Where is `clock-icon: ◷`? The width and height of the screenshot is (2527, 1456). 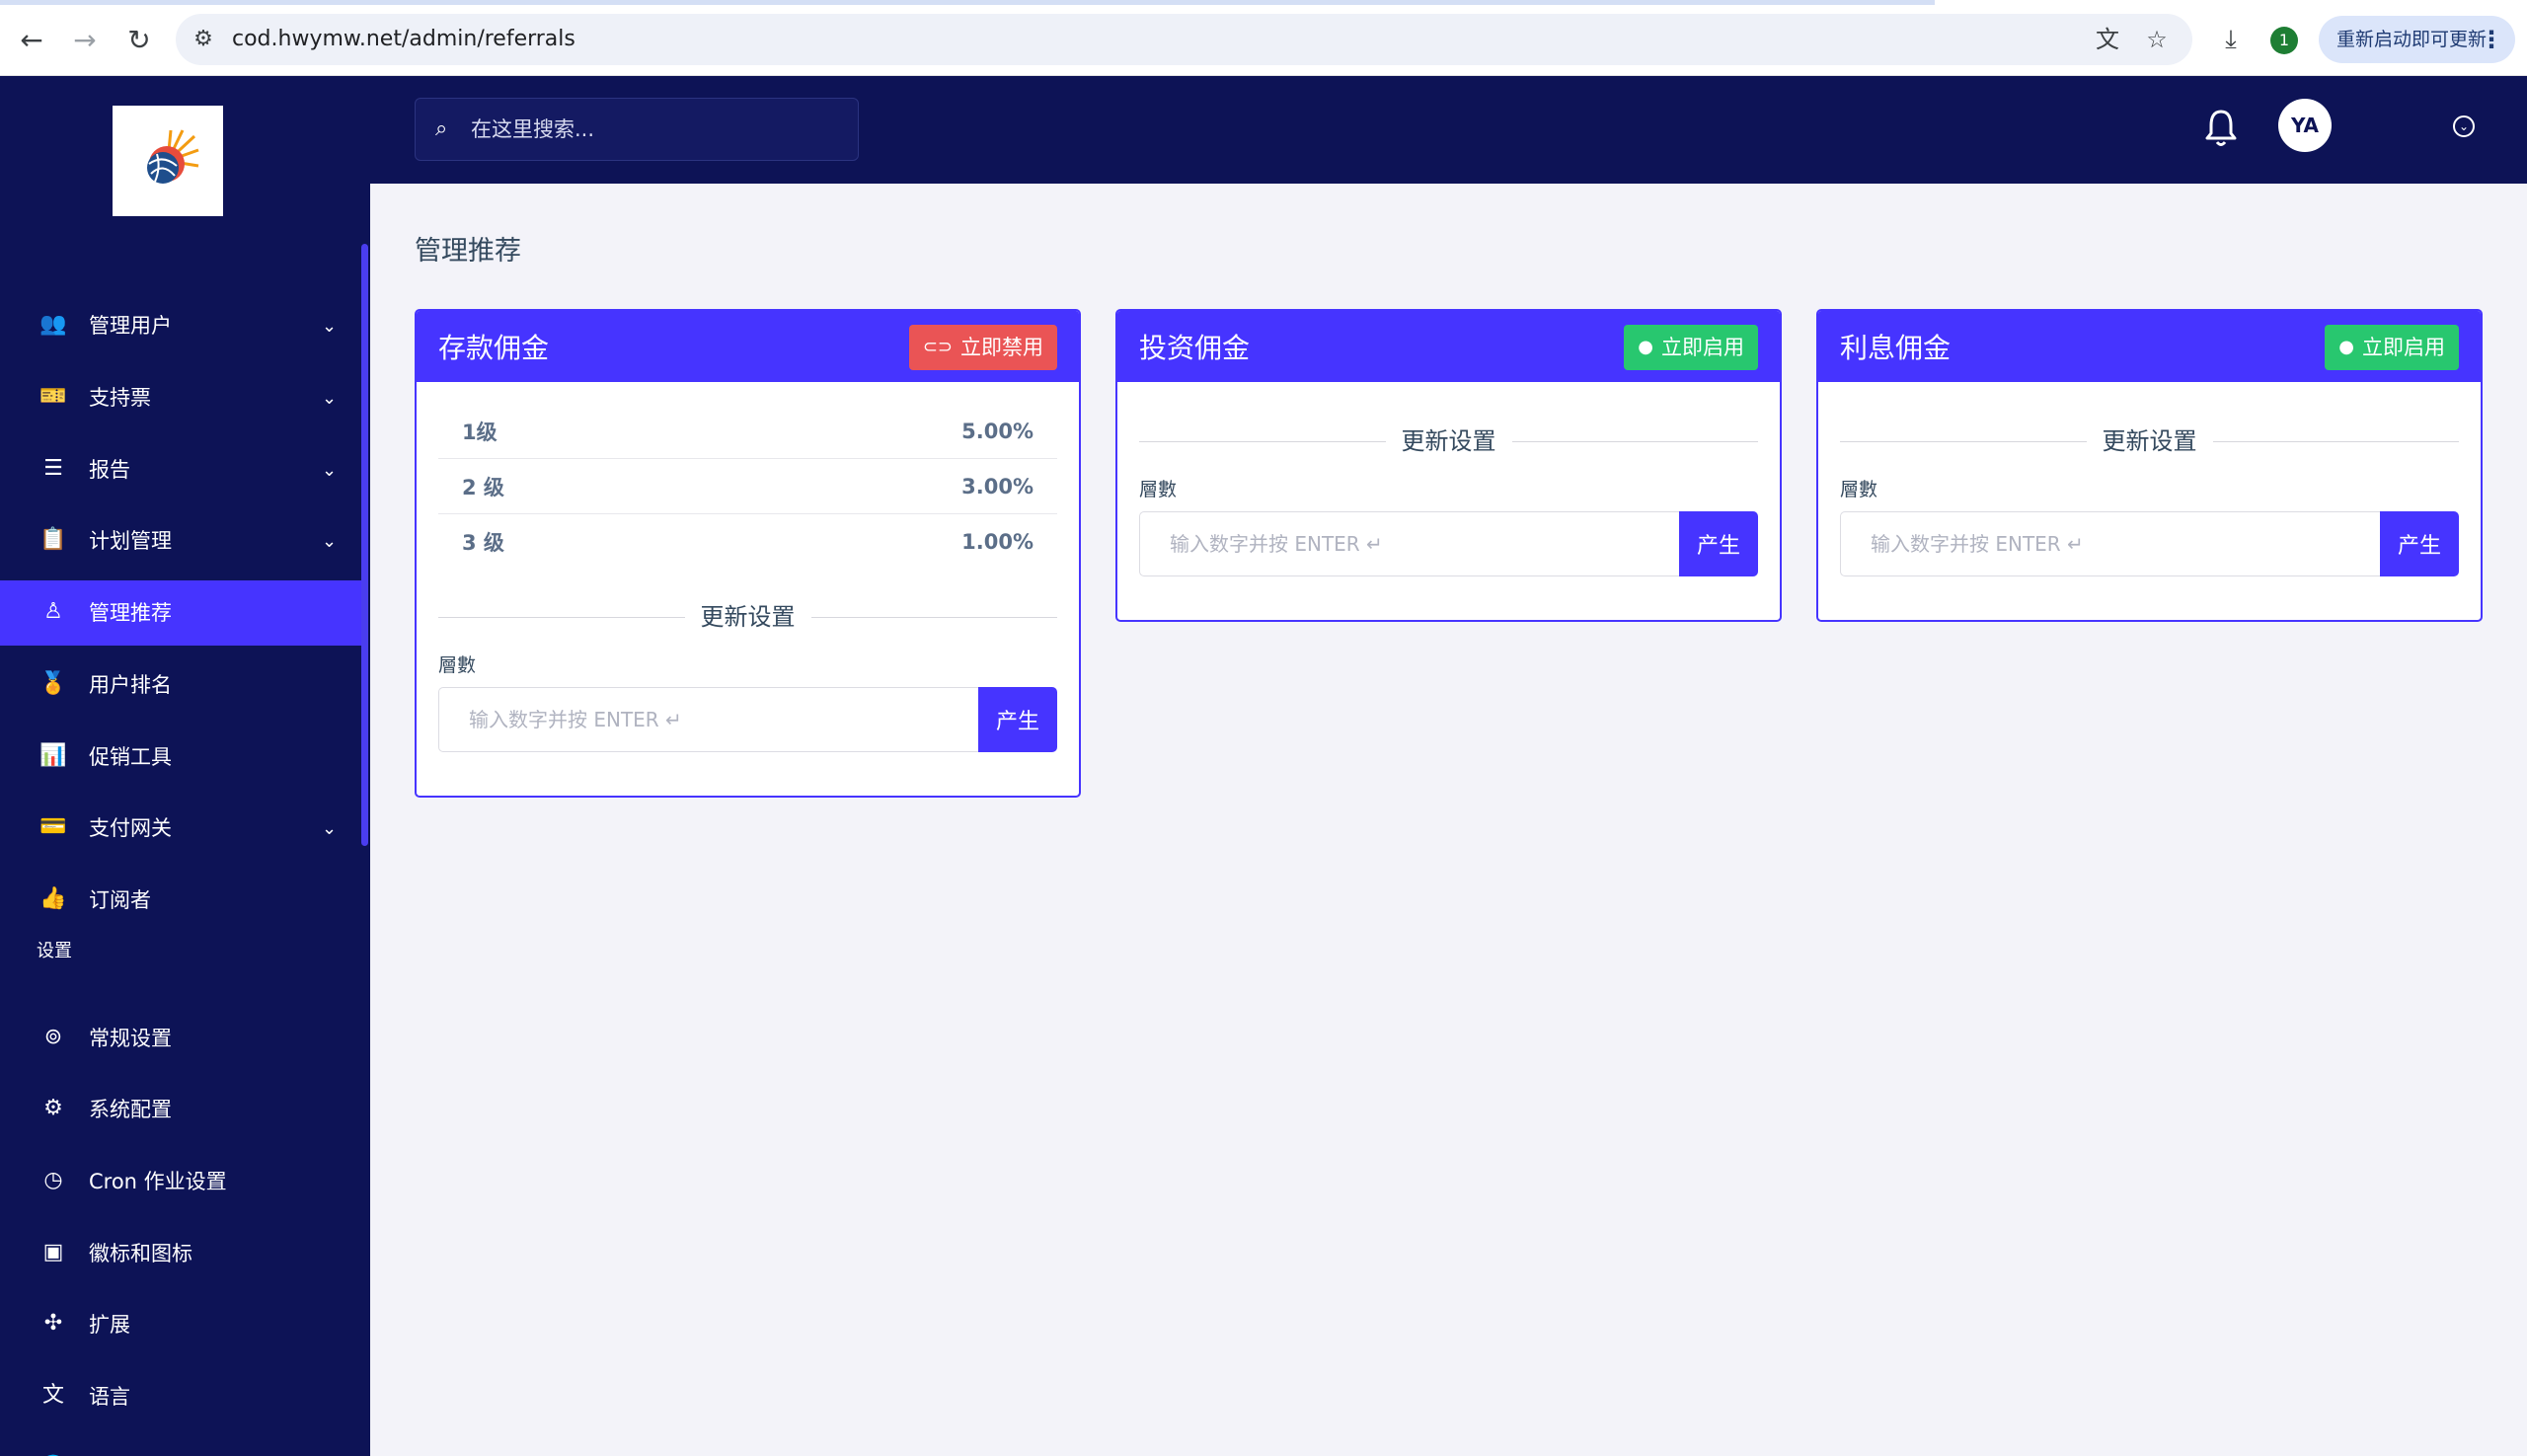 clock-icon: ◷ is located at coordinates (53, 1180).